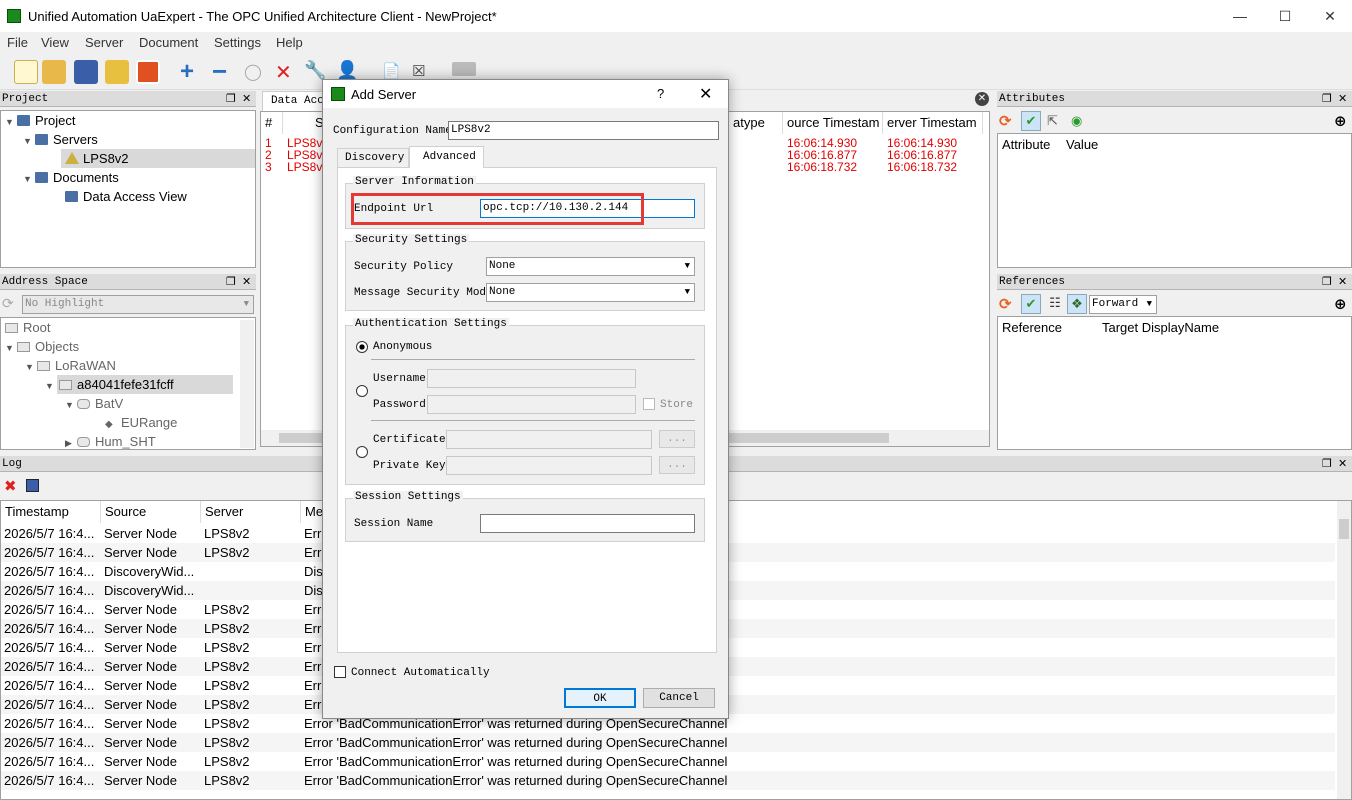 The width and height of the screenshot is (1352, 800). What do you see at coordinates (340, 672) in the screenshot?
I see `connect-auto-checkbox` at bounding box center [340, 672].